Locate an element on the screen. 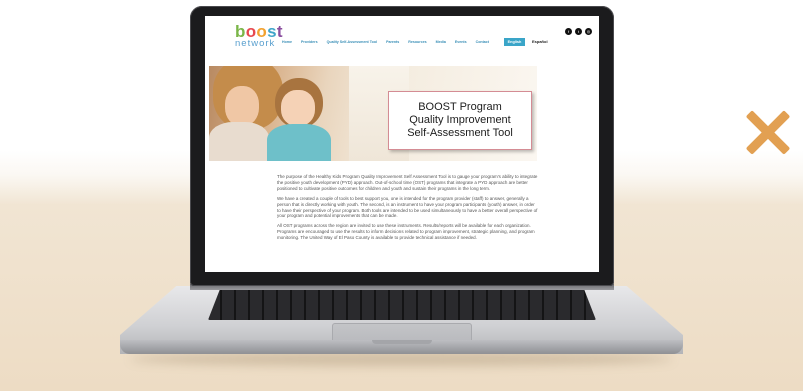 The width and height of the screenshot is (803, 391). laptop-notch is located at coordinates (402, 342).